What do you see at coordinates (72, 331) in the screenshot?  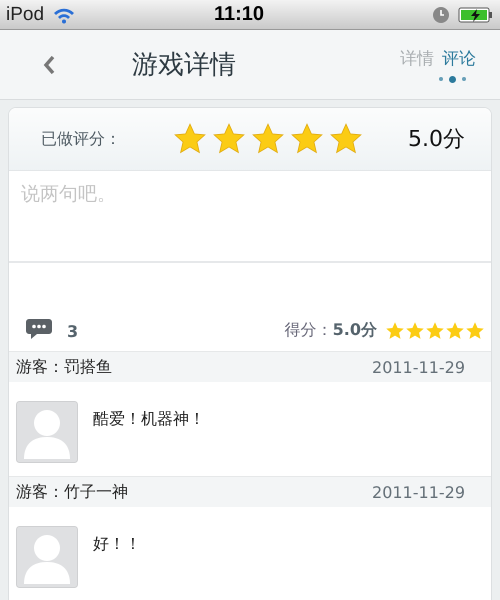 I see `comment-count: 3` at bounding box center [72, 331].